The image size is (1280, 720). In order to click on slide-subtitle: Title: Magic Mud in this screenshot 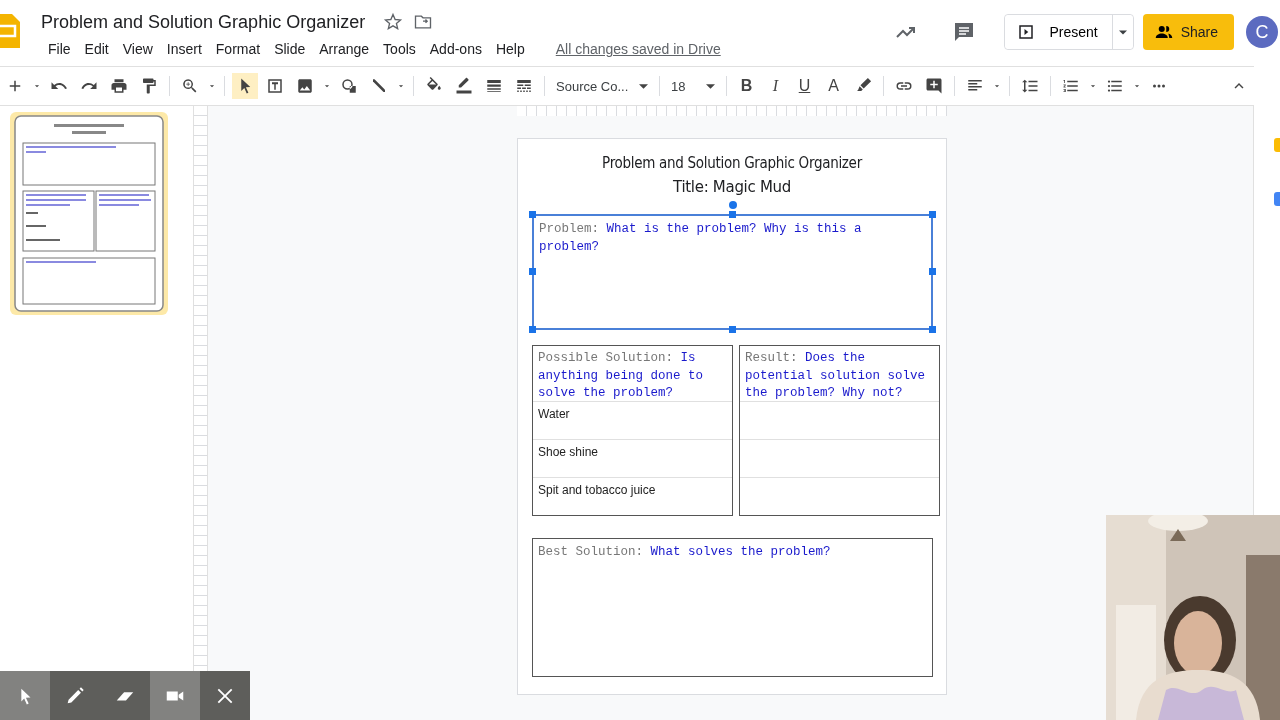, I will do `click(732, 187)`.